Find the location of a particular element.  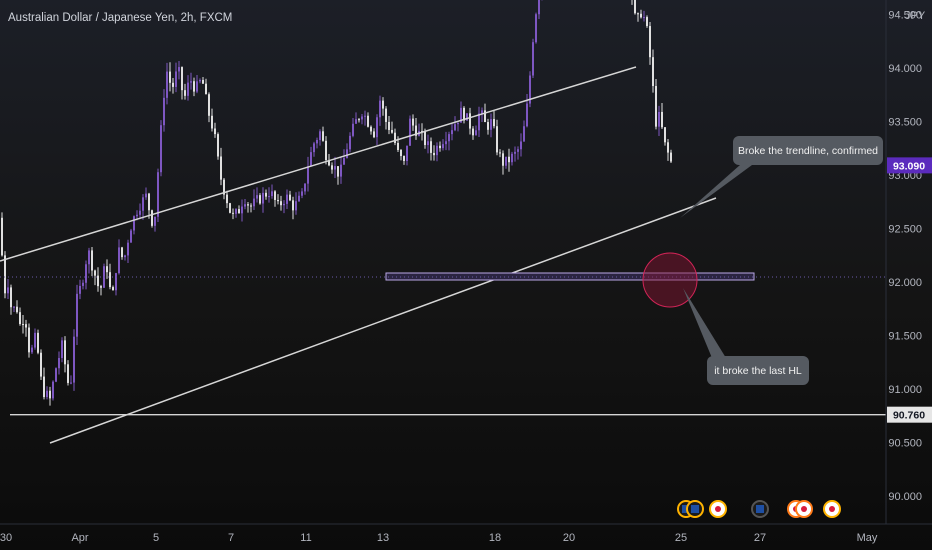

x-tick-label: 13 is located at coordinates (383, 538).